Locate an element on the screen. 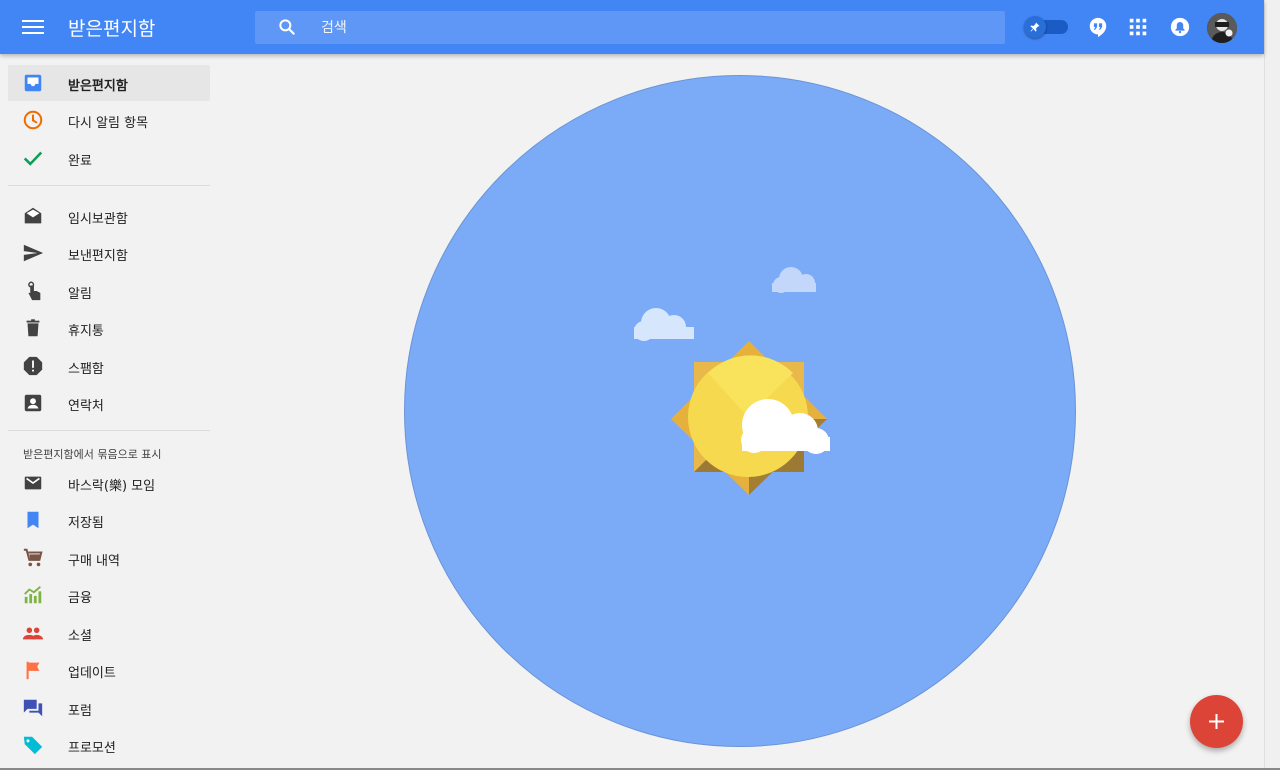 The width and height of the screenshot is (1280, 770). scrollbar is located at coordinates (1272, 385).